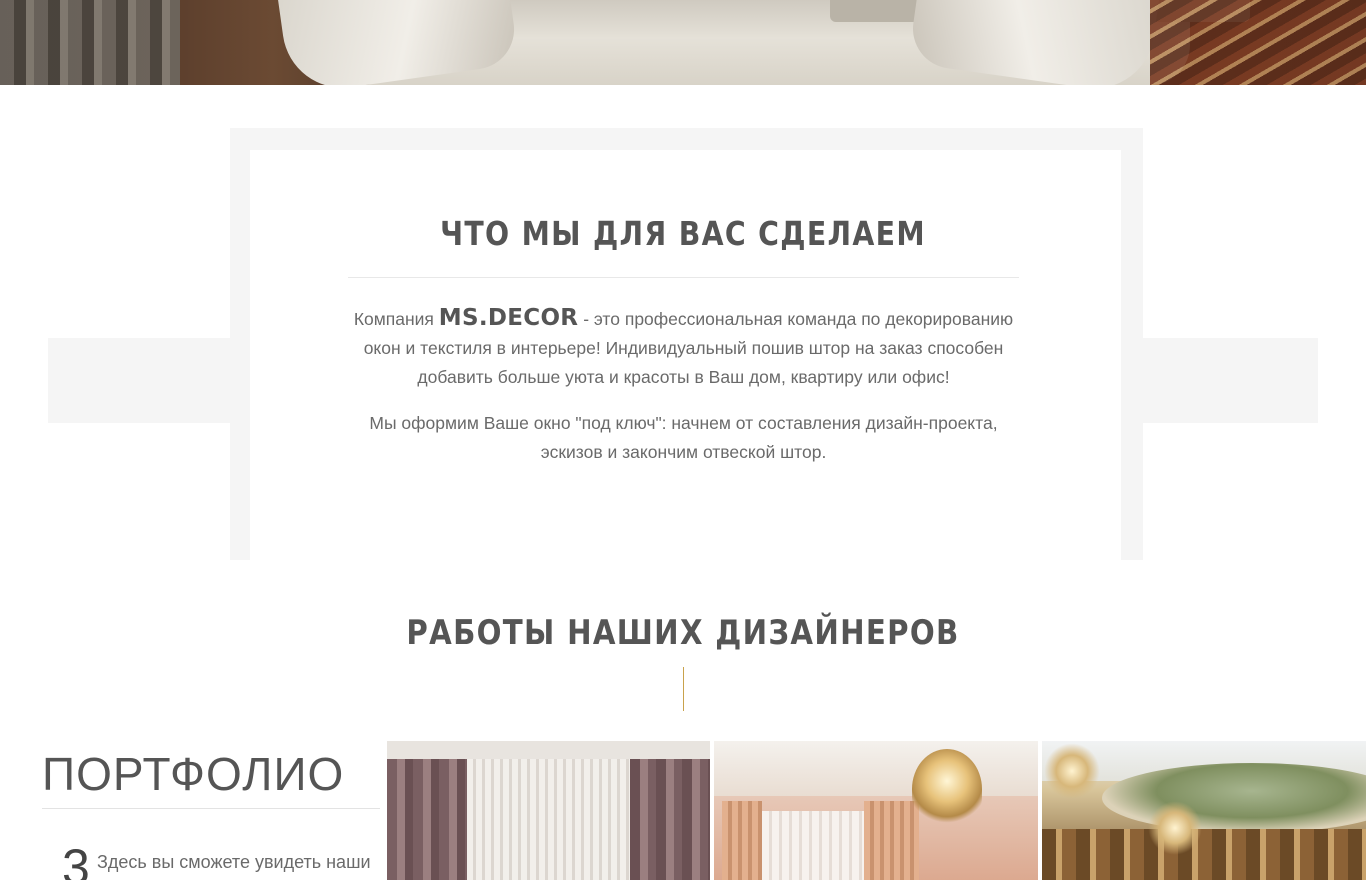  I want to click on hero-curtain, so click(90, 42).